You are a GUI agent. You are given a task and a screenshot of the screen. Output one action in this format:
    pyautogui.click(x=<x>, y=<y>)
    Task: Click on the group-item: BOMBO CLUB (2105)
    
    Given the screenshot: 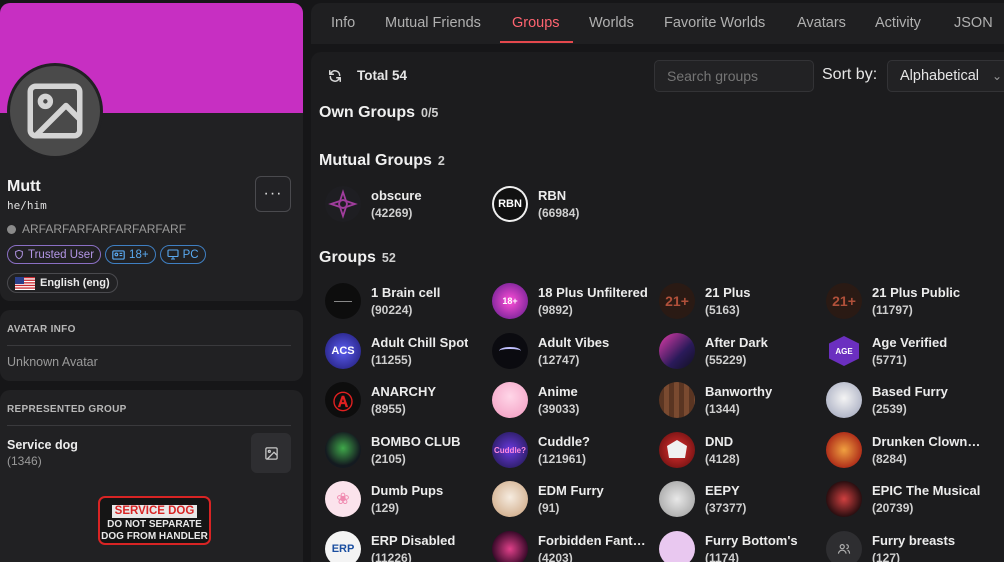 What is the action you would take?
    pyautogui.click(x=407, y=450)
    